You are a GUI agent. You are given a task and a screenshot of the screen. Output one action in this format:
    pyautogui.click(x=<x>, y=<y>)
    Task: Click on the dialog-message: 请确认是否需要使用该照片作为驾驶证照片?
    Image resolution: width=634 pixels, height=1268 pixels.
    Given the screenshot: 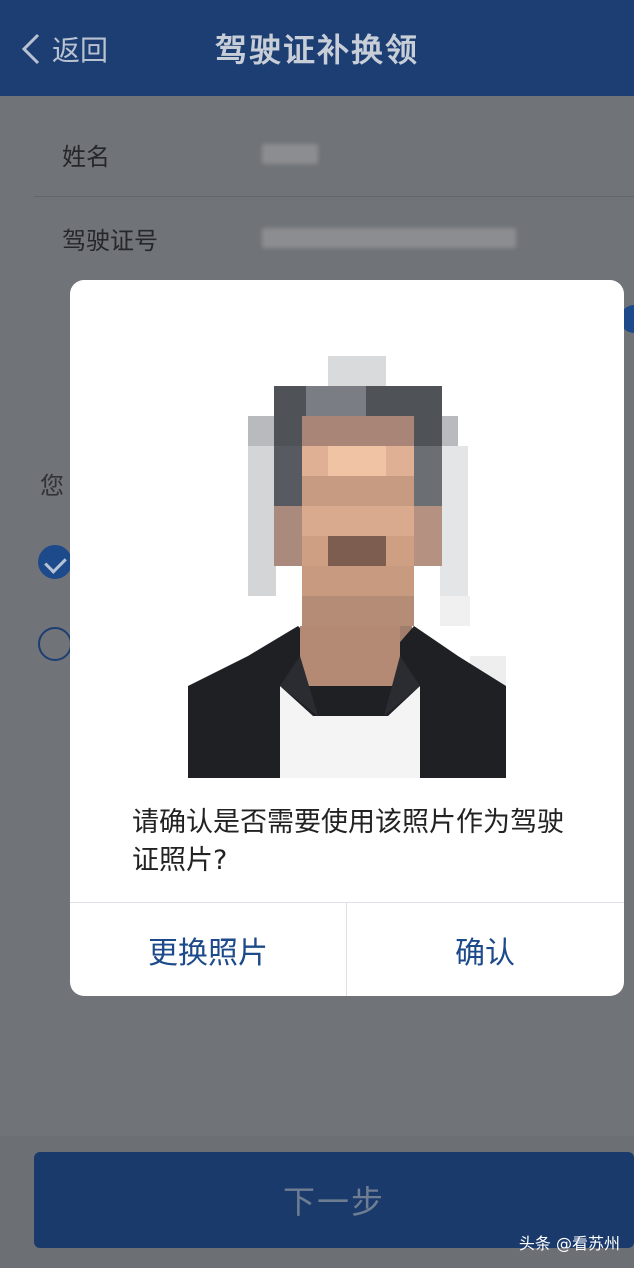 What is the action you would take?
    pyautogui.click(x=348, y=841)
    